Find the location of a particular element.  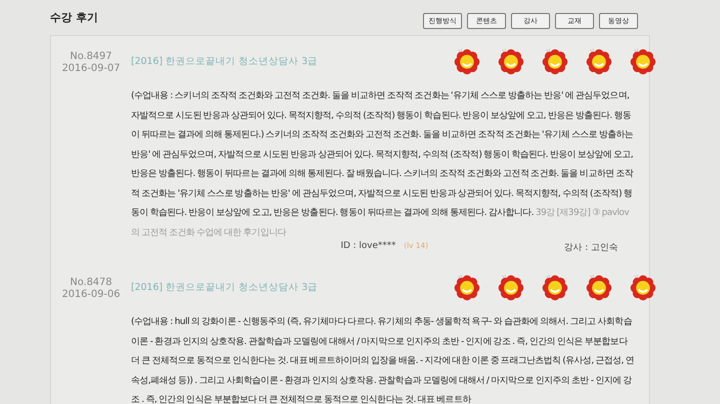

review-date: 2016-09-06 is located at coordinates (91, 295).